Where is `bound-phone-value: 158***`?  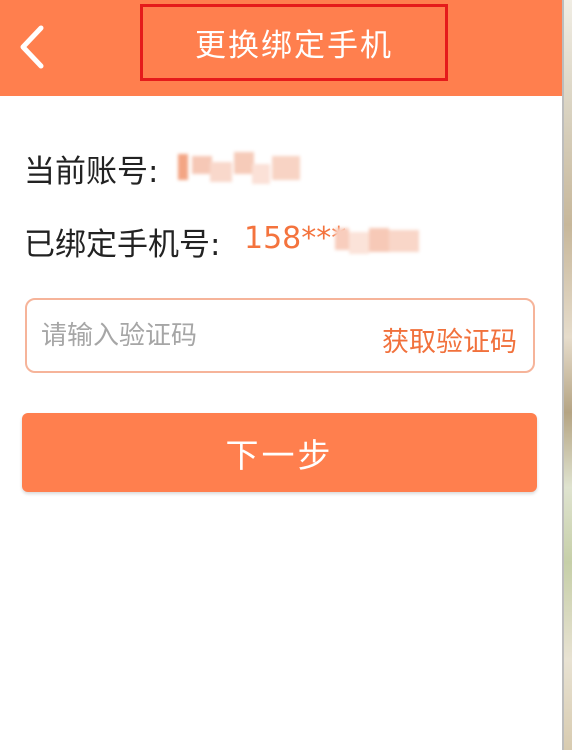 bound-phone-value: 158*** is located at coordinates (295, 238).